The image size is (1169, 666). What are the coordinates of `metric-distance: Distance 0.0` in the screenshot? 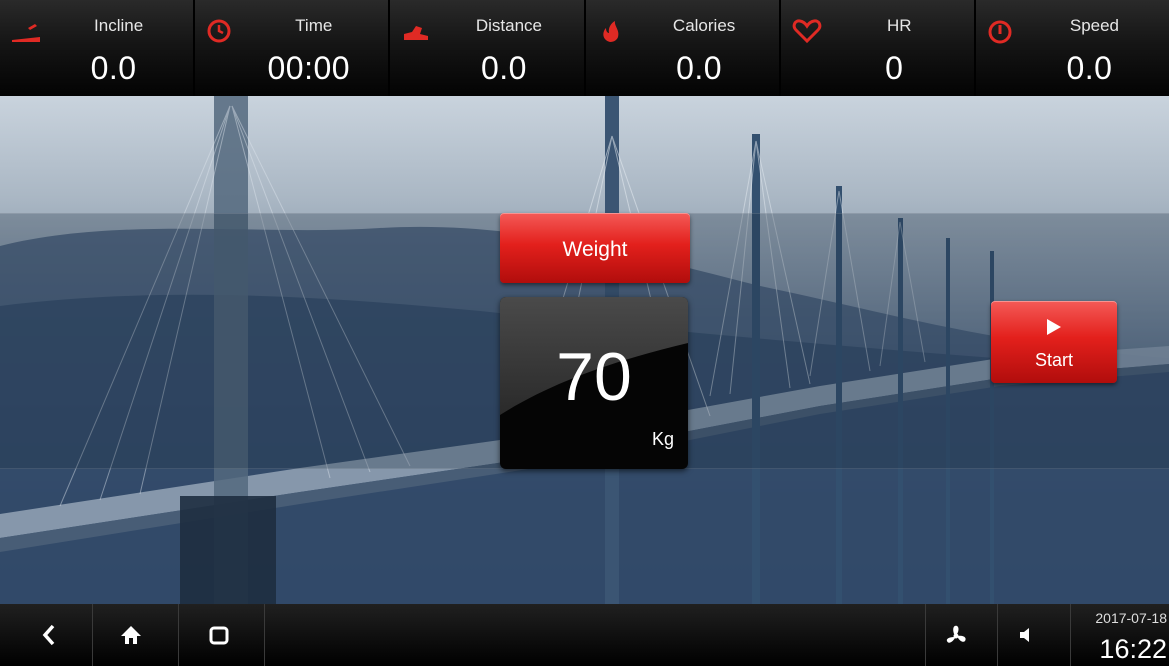 It's located at (488, 48).